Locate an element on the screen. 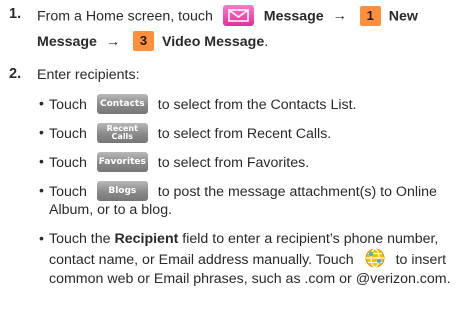 Image resolution: width=457 pixels, height=310 pixels. blogs-description-line-2: Album, or to a blog. is located at coordinates (111, 210).